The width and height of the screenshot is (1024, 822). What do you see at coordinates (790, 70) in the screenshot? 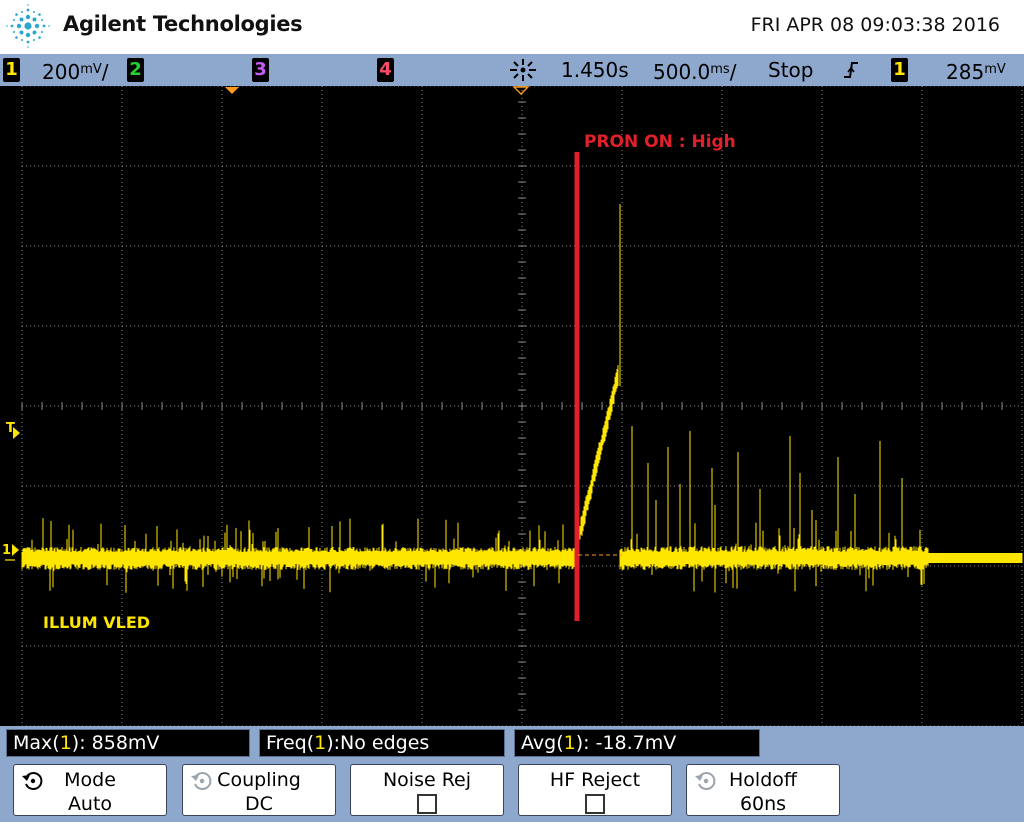
I see `run-state: Stop` at bounding box center [790, 70].